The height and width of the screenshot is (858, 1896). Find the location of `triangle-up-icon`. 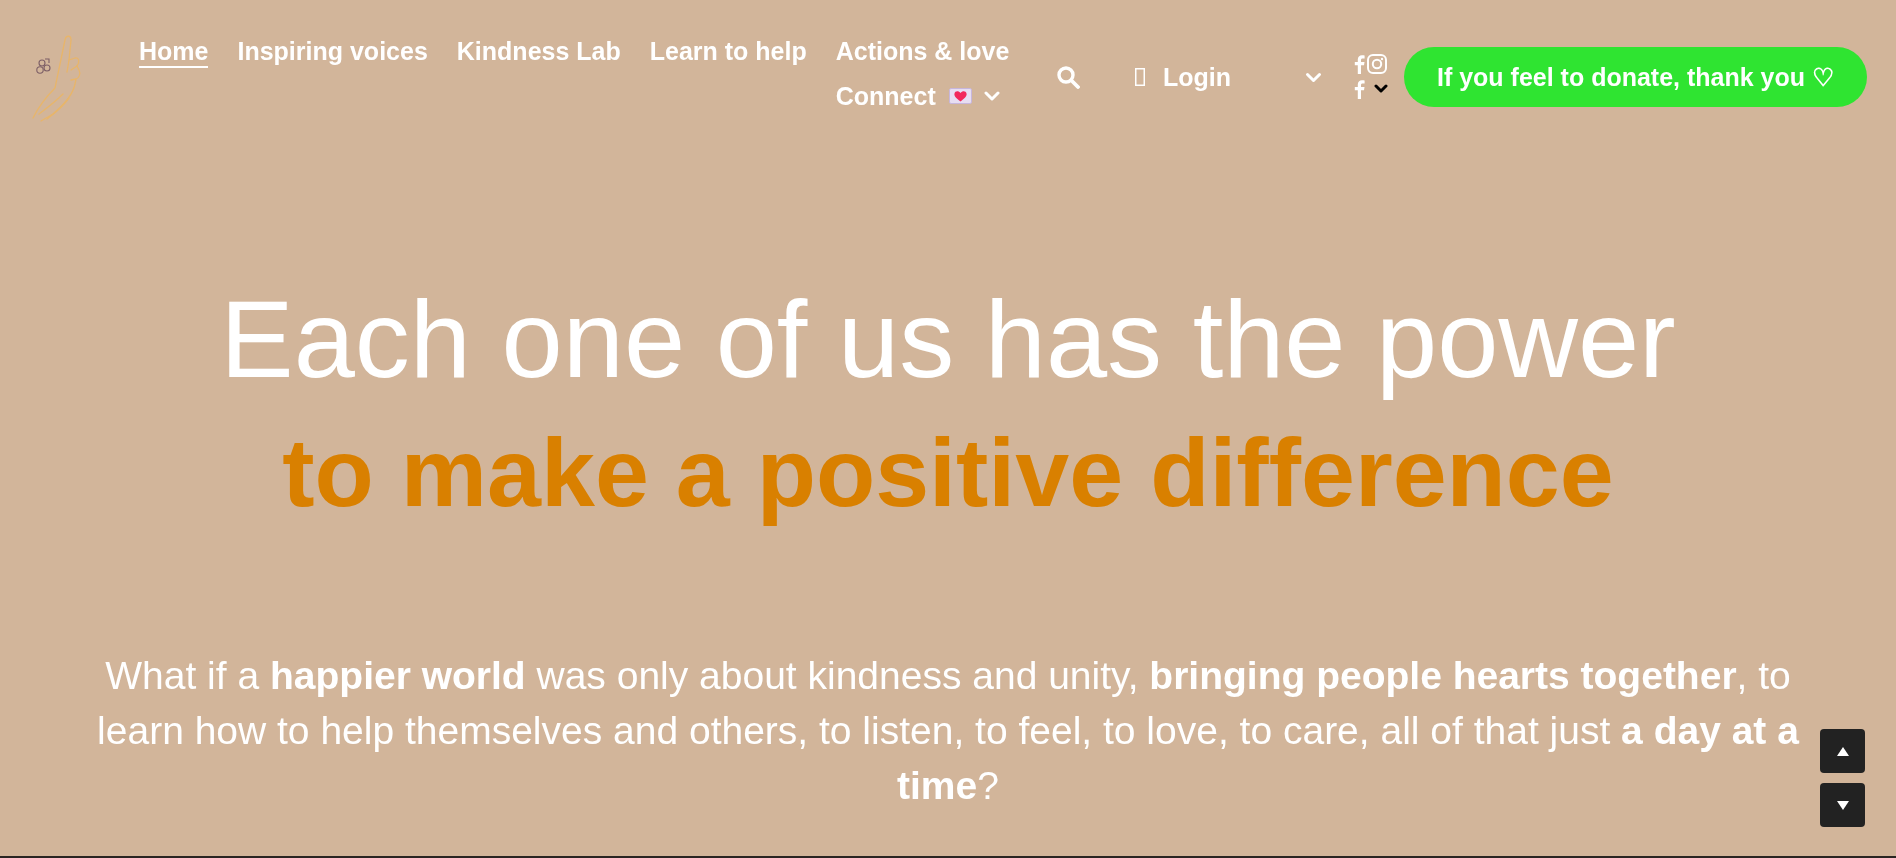

triangle-up-icon is located at coordinates (1842, 751).